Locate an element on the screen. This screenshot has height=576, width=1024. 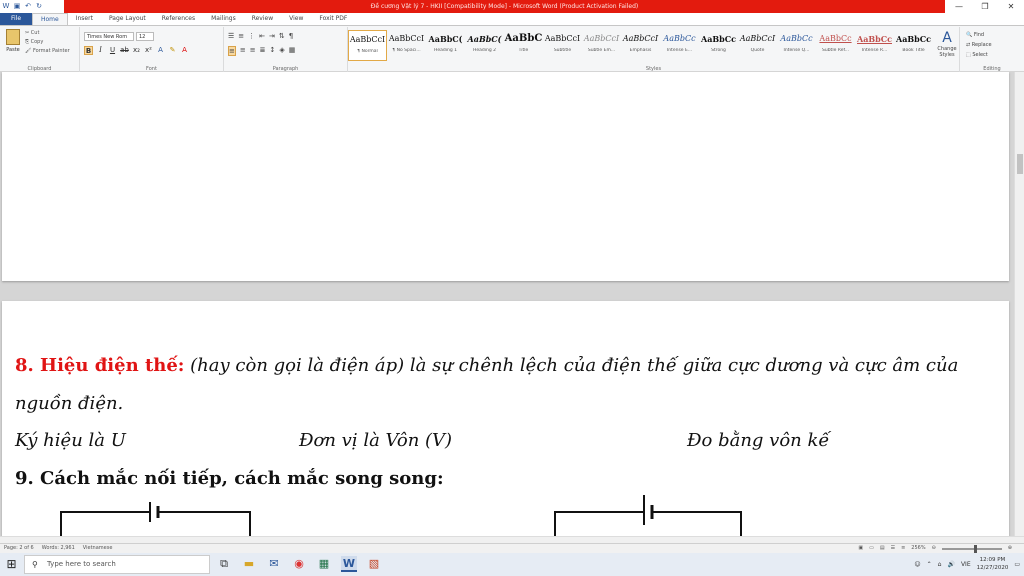
decrease-indent-icon: ⇤ is located at coordinates (262, 36).